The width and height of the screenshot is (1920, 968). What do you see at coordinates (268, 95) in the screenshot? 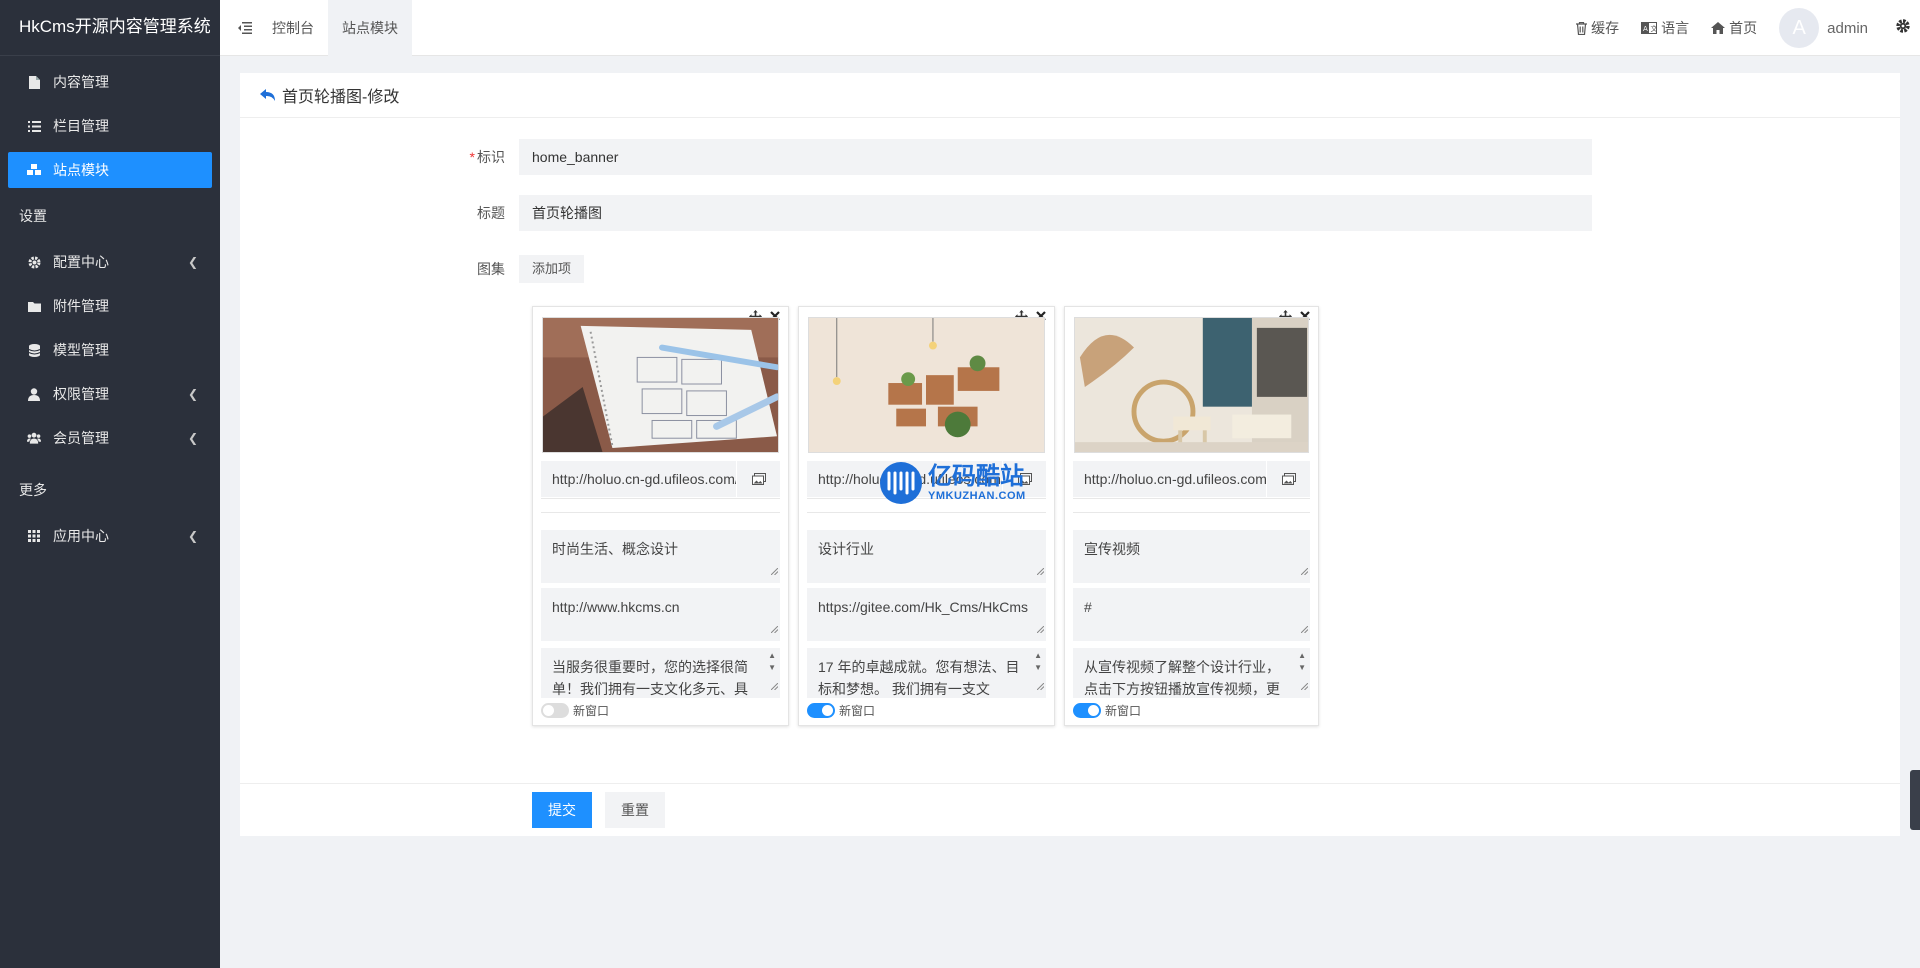
I see `back-arrow-icon` at bounding box center [268, 95].